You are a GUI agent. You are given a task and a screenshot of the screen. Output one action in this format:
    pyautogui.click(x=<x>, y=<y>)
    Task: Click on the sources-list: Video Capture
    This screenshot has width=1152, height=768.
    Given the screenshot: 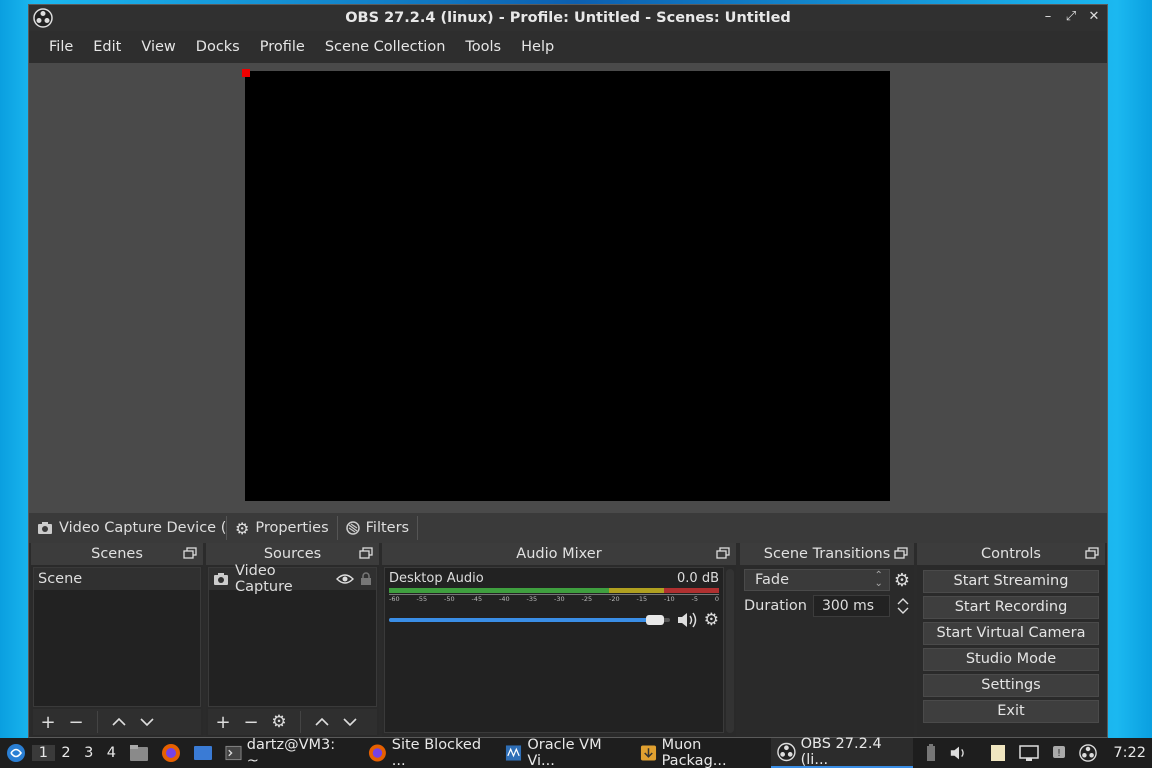 What is the action you would take?
    pyautogui.click(x=292, y=635)
    